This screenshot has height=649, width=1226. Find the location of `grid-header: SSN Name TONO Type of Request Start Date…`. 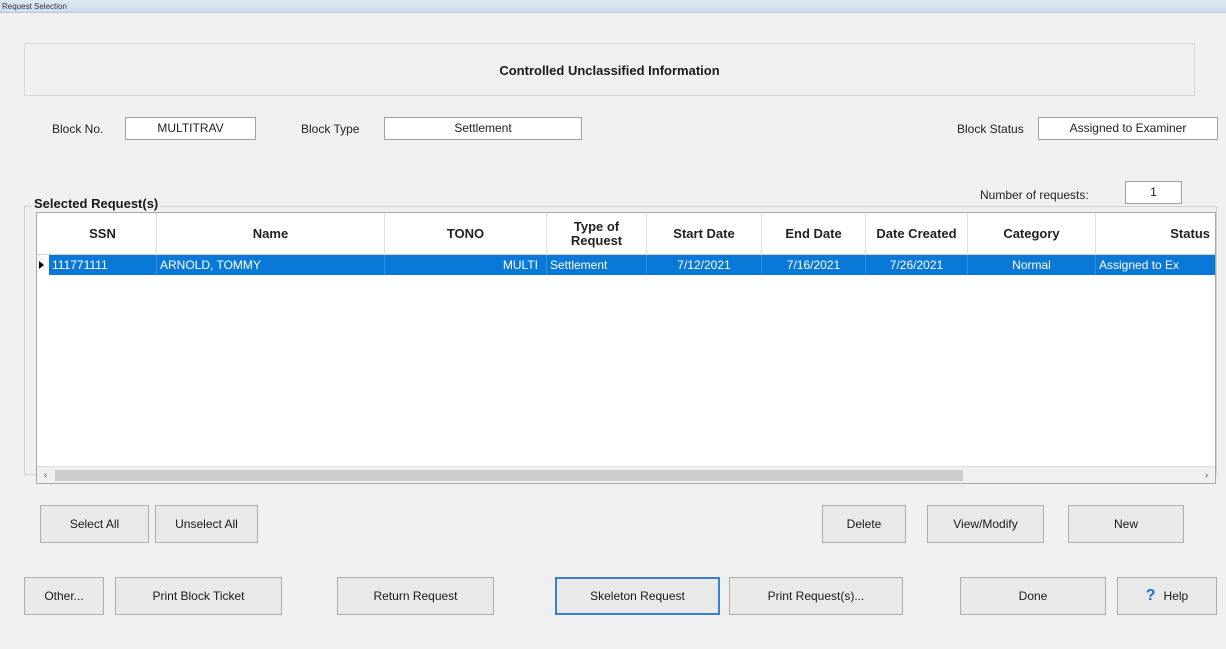

grid-header: SSN Name TONO Type of Request Start Date… is located at coordinates (626, 234).